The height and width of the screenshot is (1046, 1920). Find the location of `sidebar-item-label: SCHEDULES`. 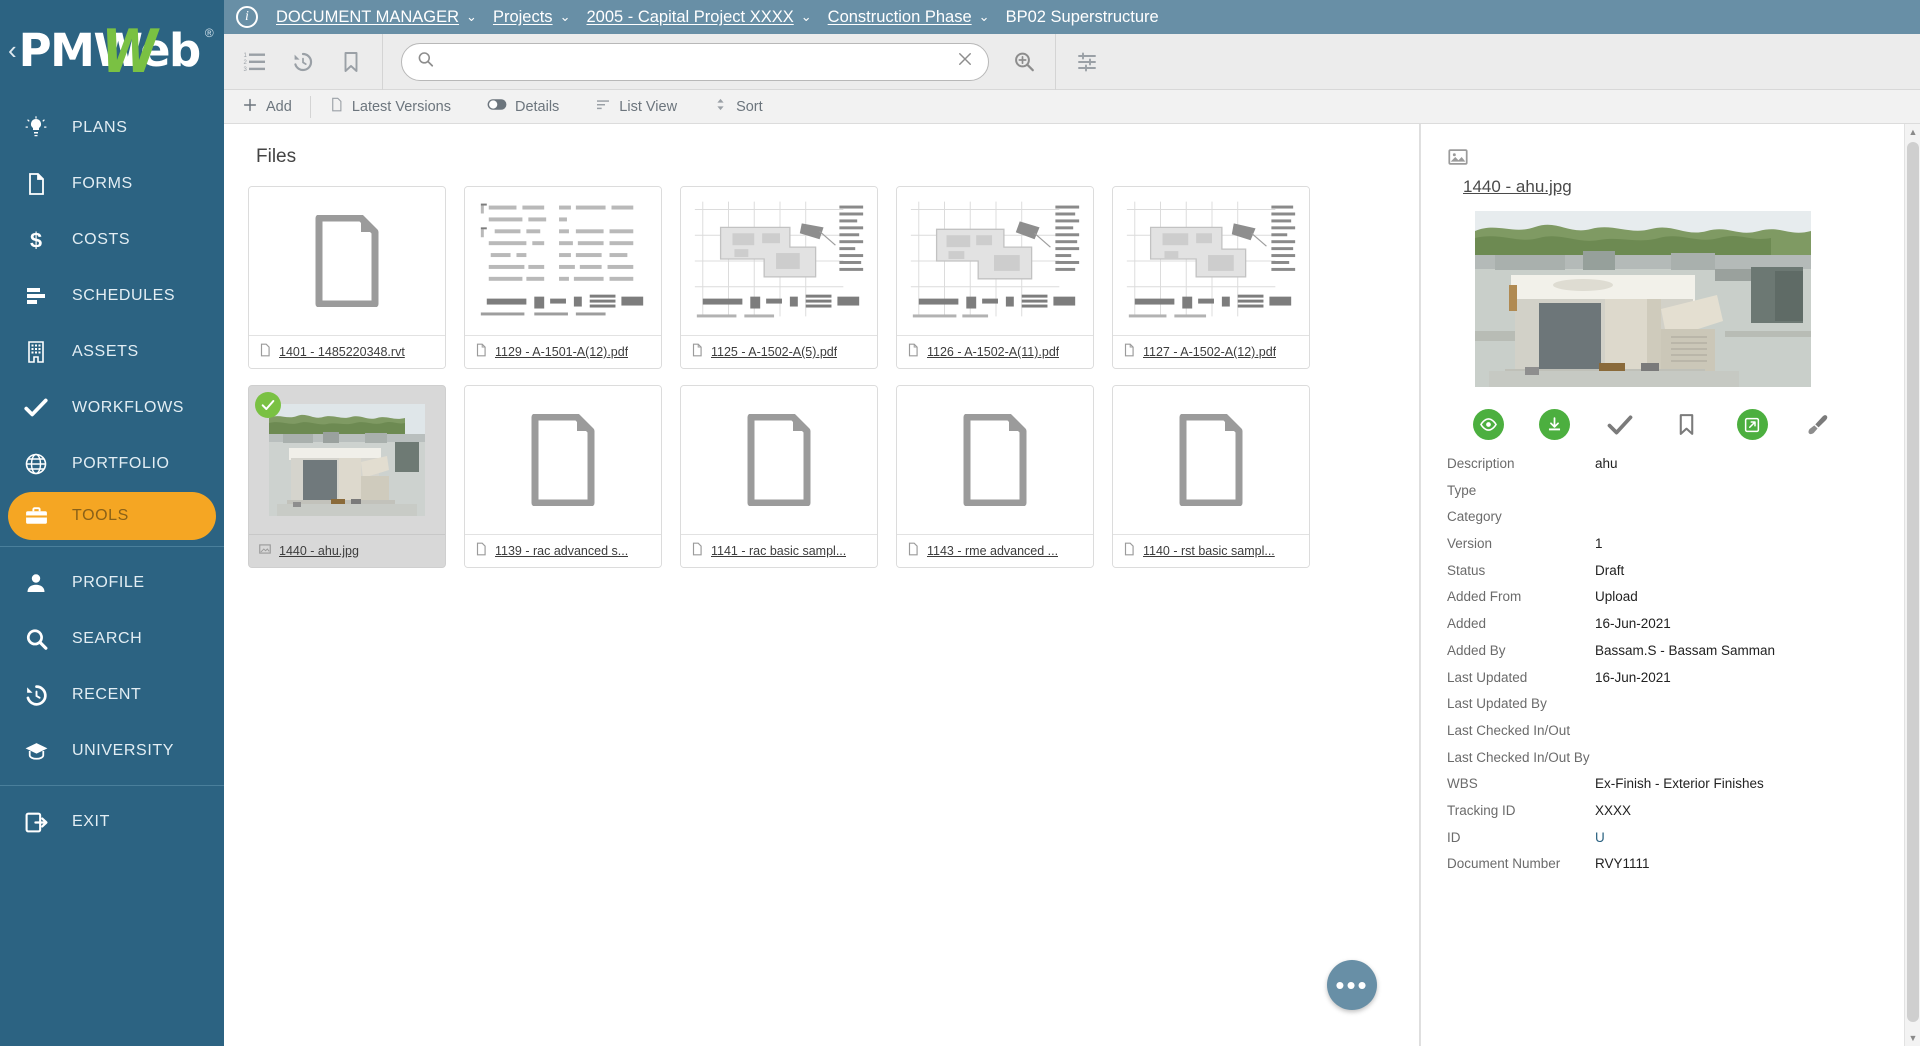

sidebar-item-label: SCHEDULES is located at coordinates (124, 295).